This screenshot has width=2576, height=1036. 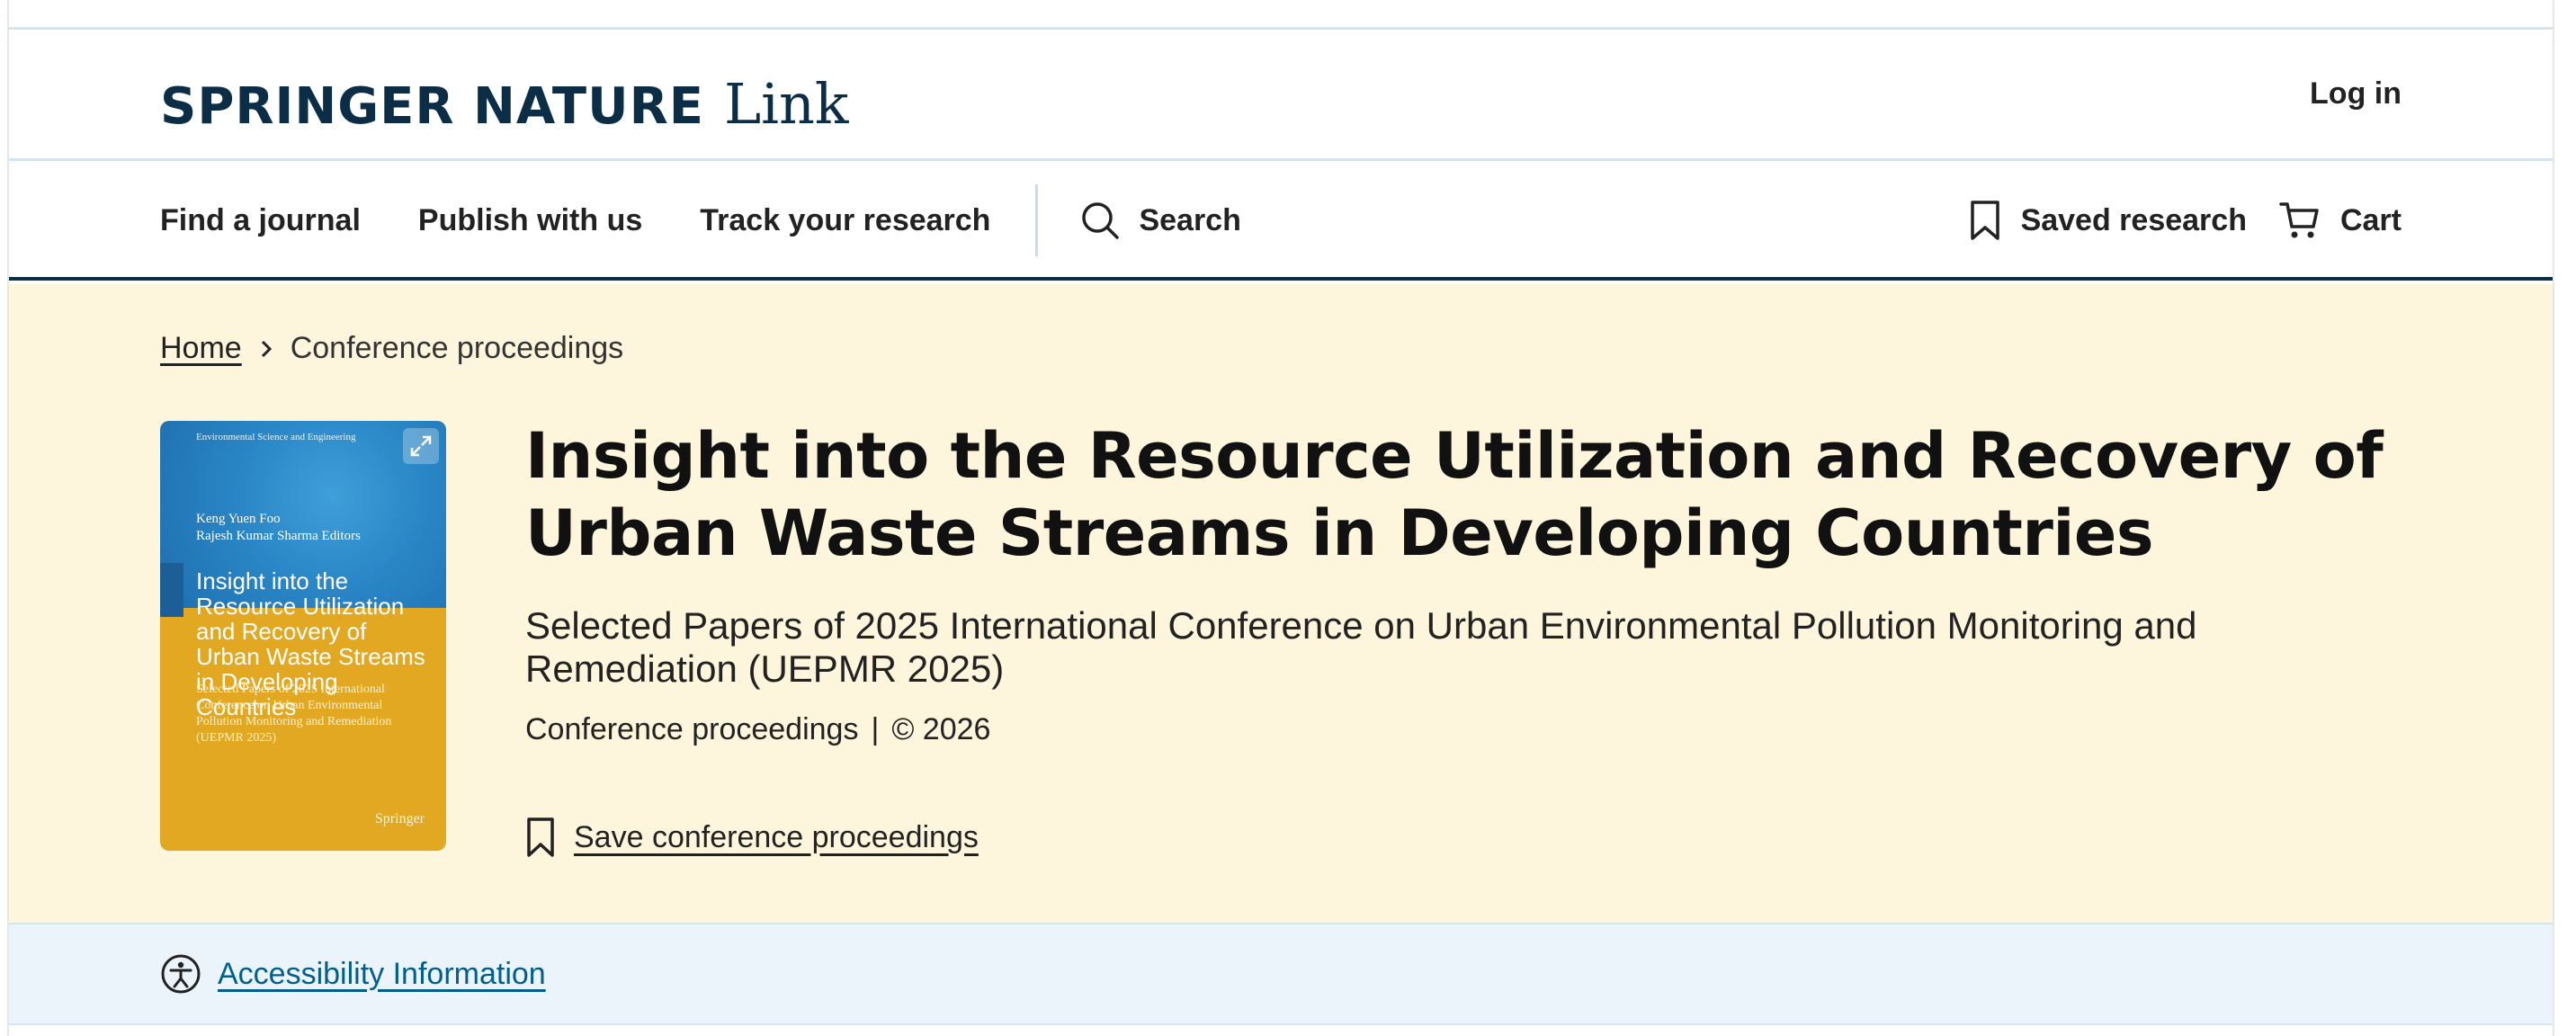 I want to click on springer-nature-link-logo: SPRINGER NATURE Link, so click(x=504, y=104).